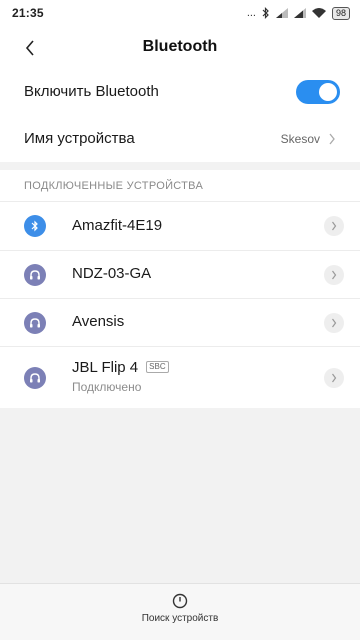 The image size is (360, 640). I want to click on bottom-bar: Поиск устройств, so click(180, 611).